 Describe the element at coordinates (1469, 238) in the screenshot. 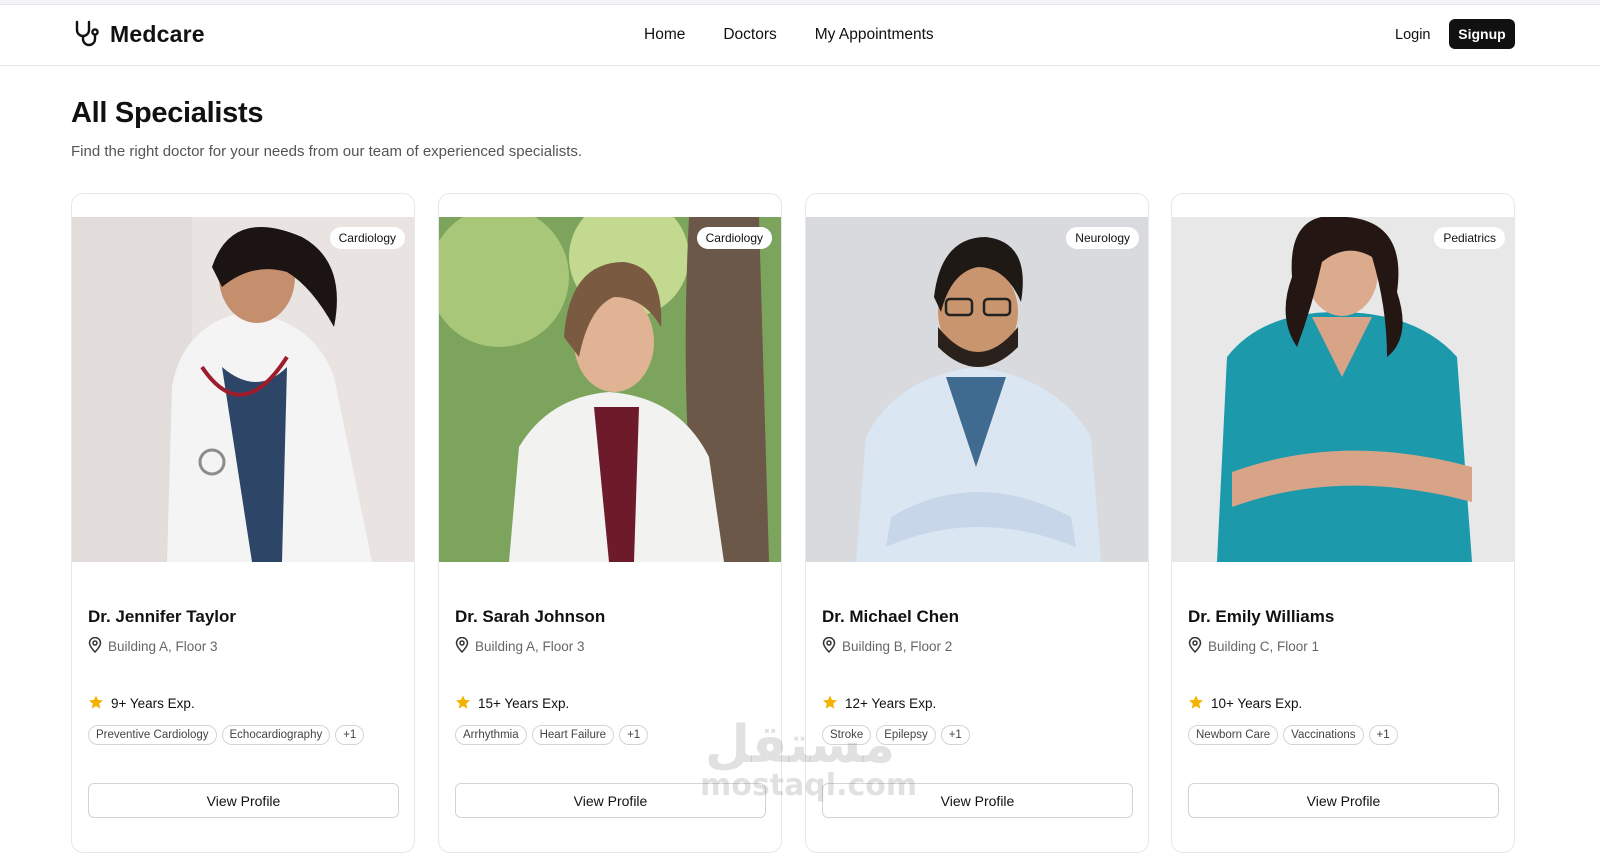

I see `specialty-badge: Pediatrics` at that location.